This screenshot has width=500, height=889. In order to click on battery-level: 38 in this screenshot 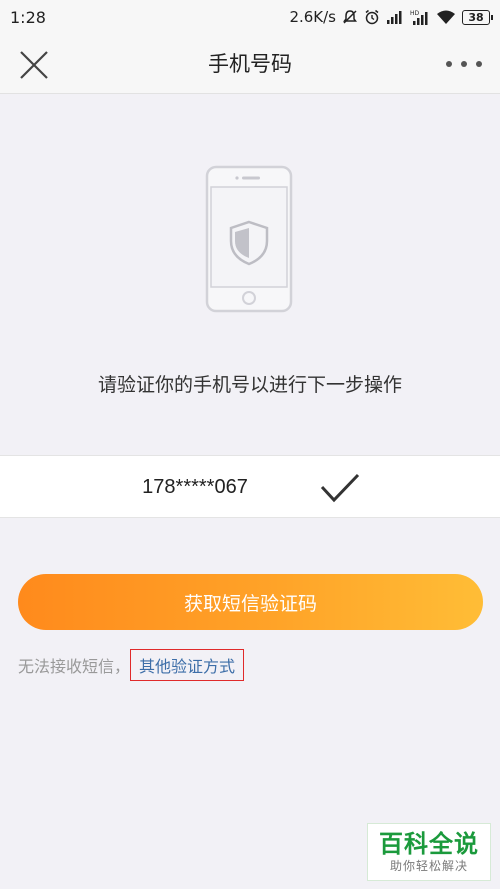, I will do `click(476, 17)`.